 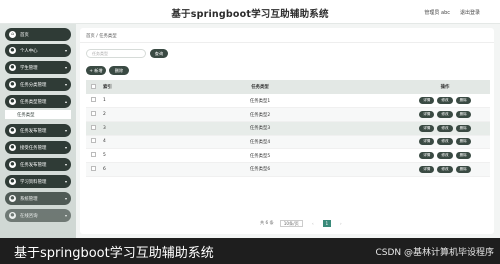 I want to click on logout-link: 退出登录, so click(x=470, y=12).